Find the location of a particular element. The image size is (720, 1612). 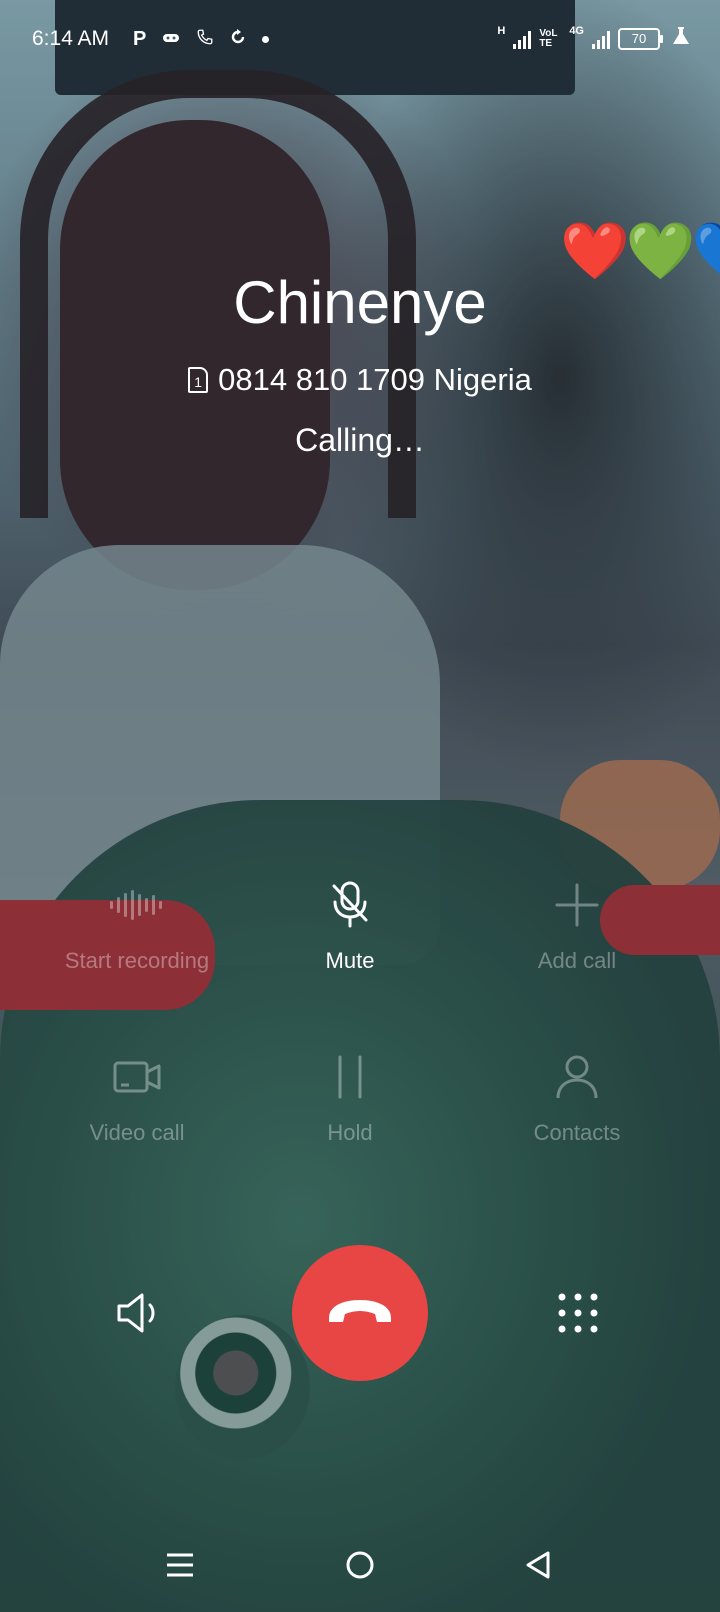

dialpad-icon is located at coordinates (578, 1315).